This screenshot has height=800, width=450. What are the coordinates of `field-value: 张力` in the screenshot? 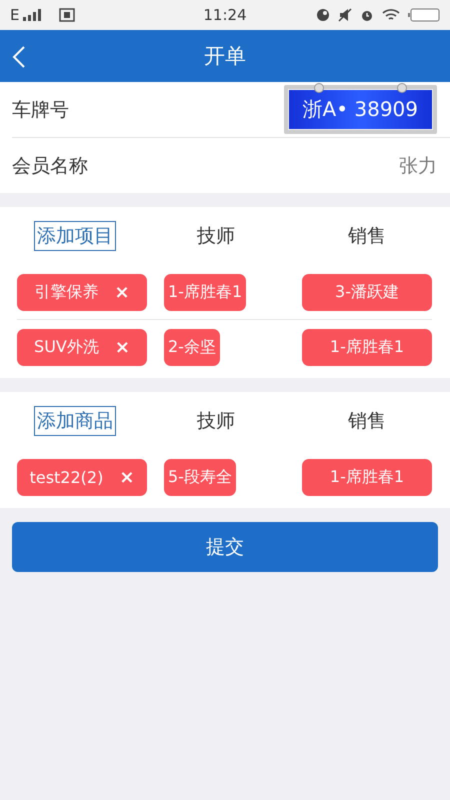 It's located at (418, 166).